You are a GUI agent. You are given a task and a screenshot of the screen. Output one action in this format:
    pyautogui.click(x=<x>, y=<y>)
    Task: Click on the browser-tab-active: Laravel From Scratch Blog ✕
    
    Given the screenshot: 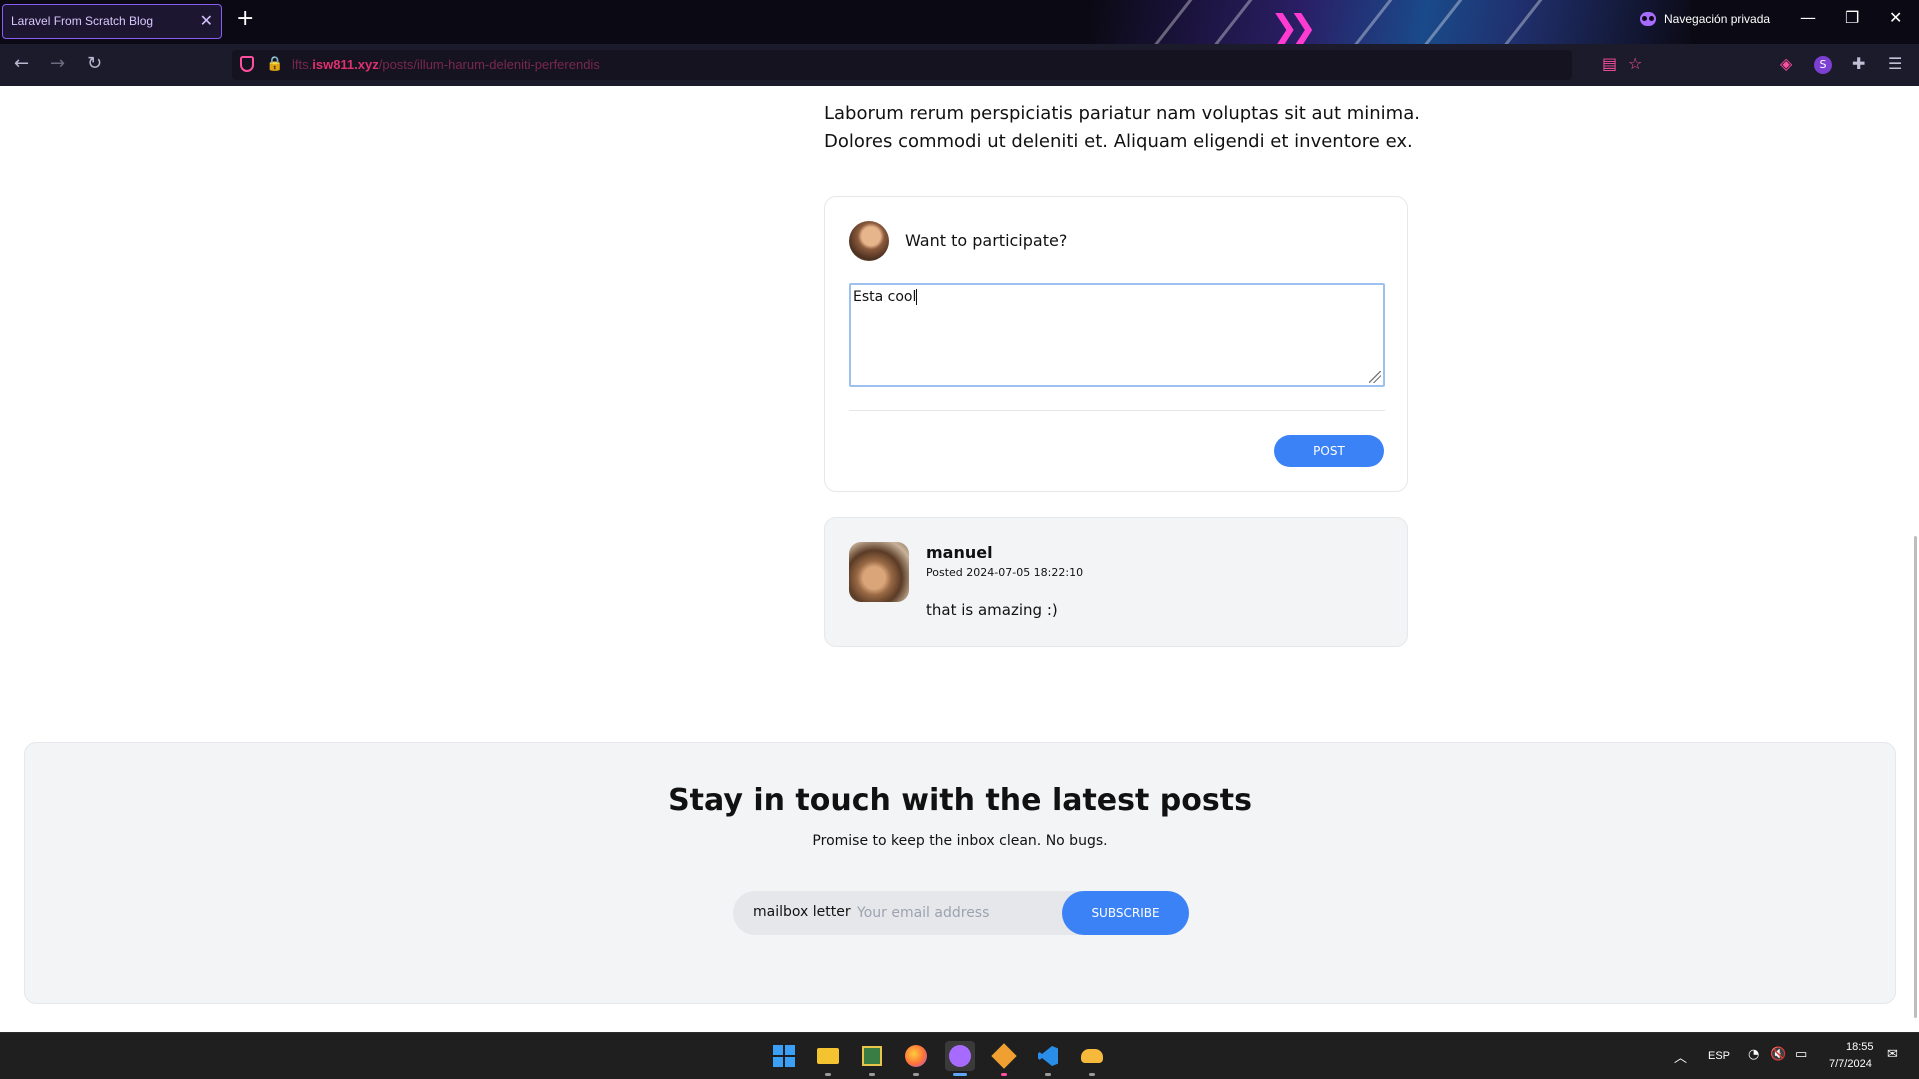 What is the action you would take?
    pyautogui.click(x=112, y=21)
    